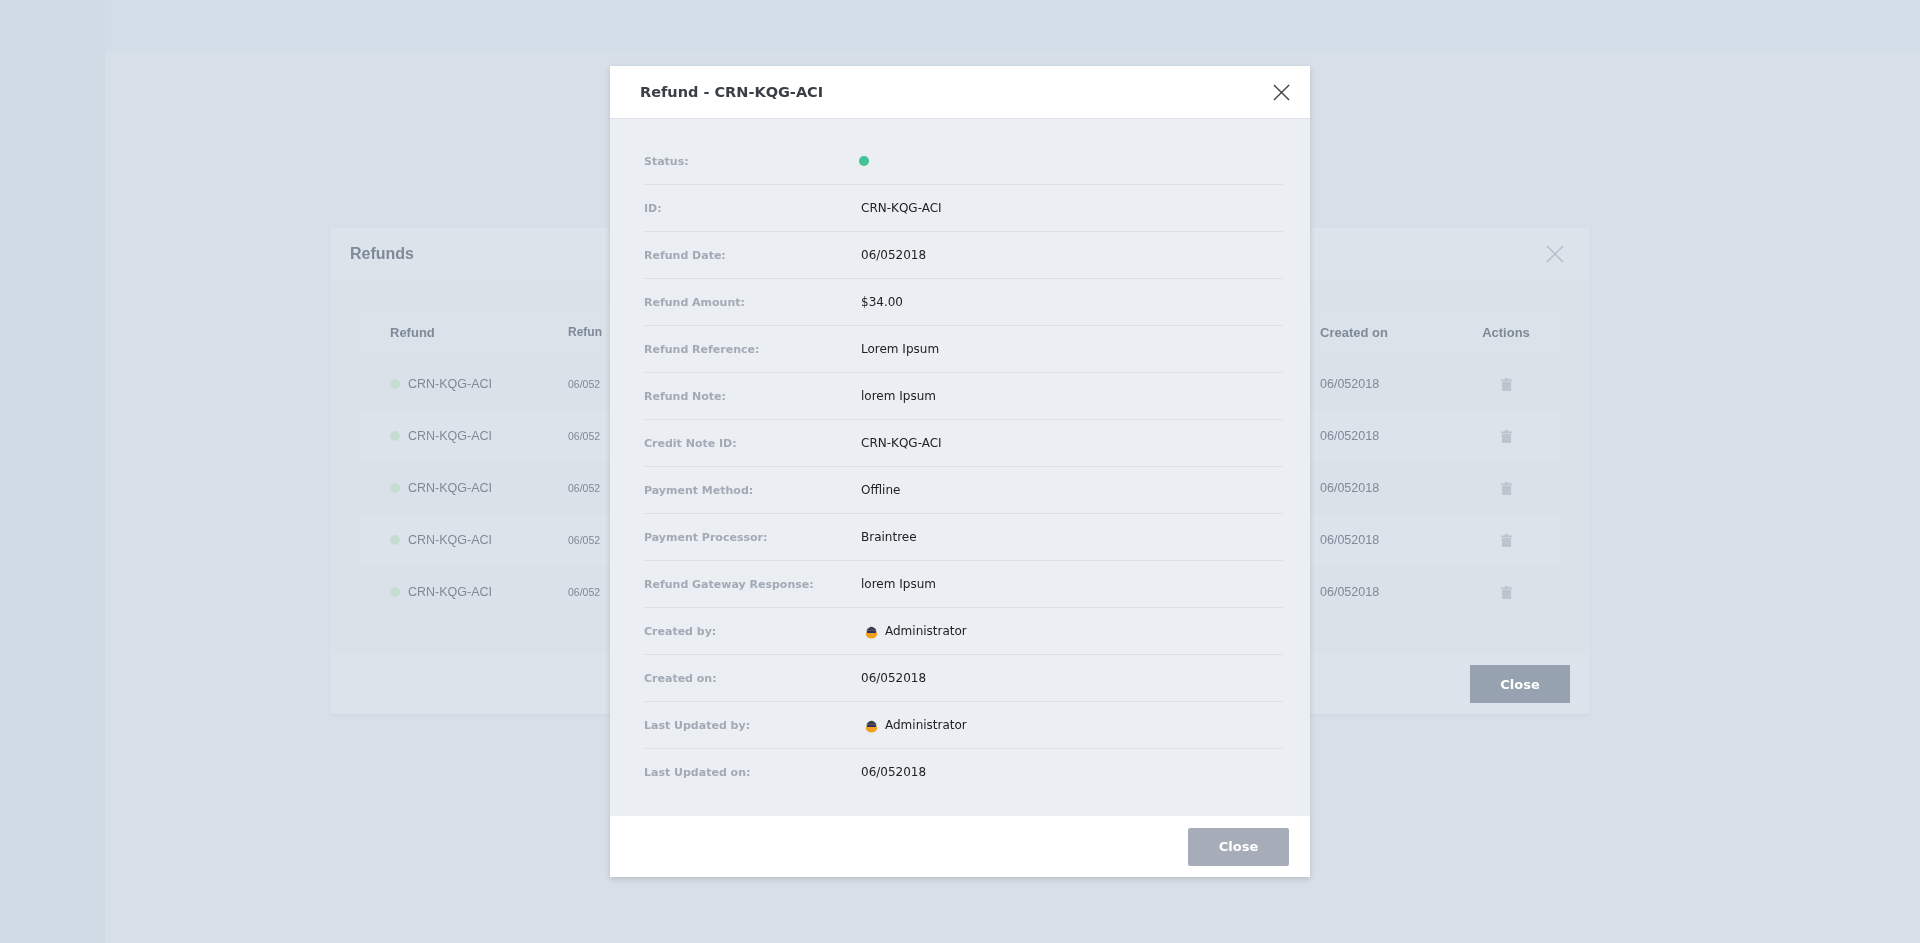  I want to click on field-label: Credit Note ID:, so click(691, 443).